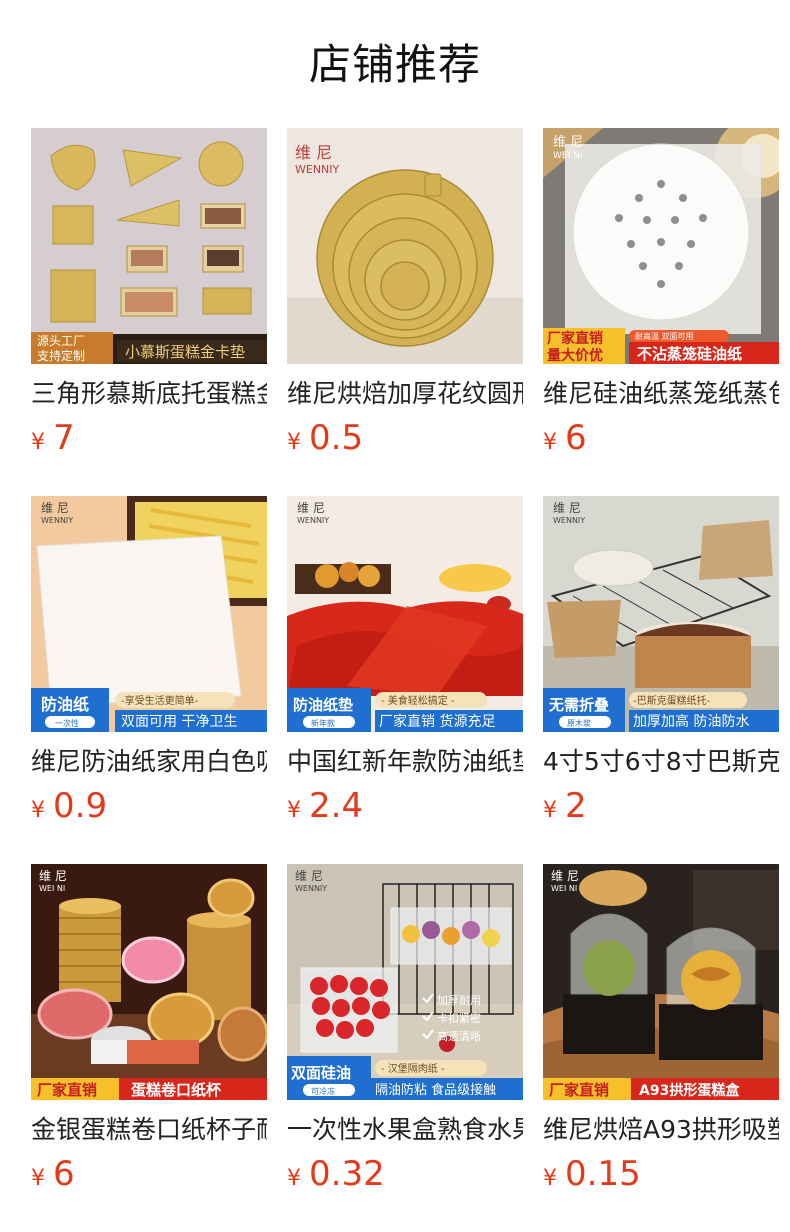 This screenshot has height=1232, width=790. Describe the element at coordinates (405, 762) in the screenshot. I see `product-name: 中国红新年款防油纸垫盘纸` at that location.